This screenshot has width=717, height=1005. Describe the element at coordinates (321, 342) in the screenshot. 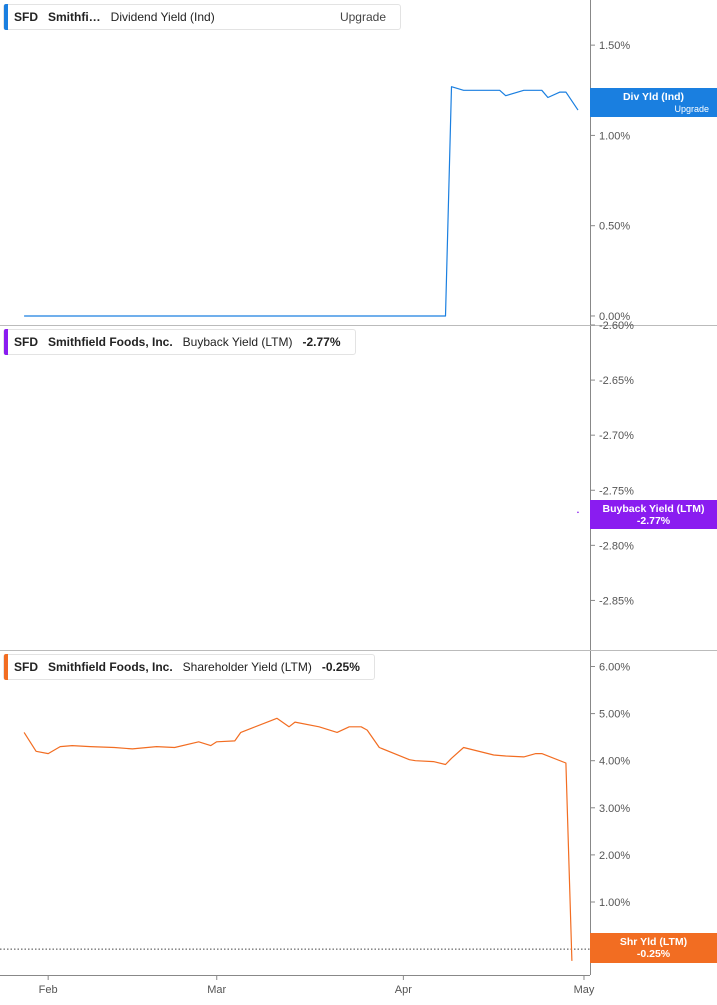

I see `legend-value: -2.77%` at that location.